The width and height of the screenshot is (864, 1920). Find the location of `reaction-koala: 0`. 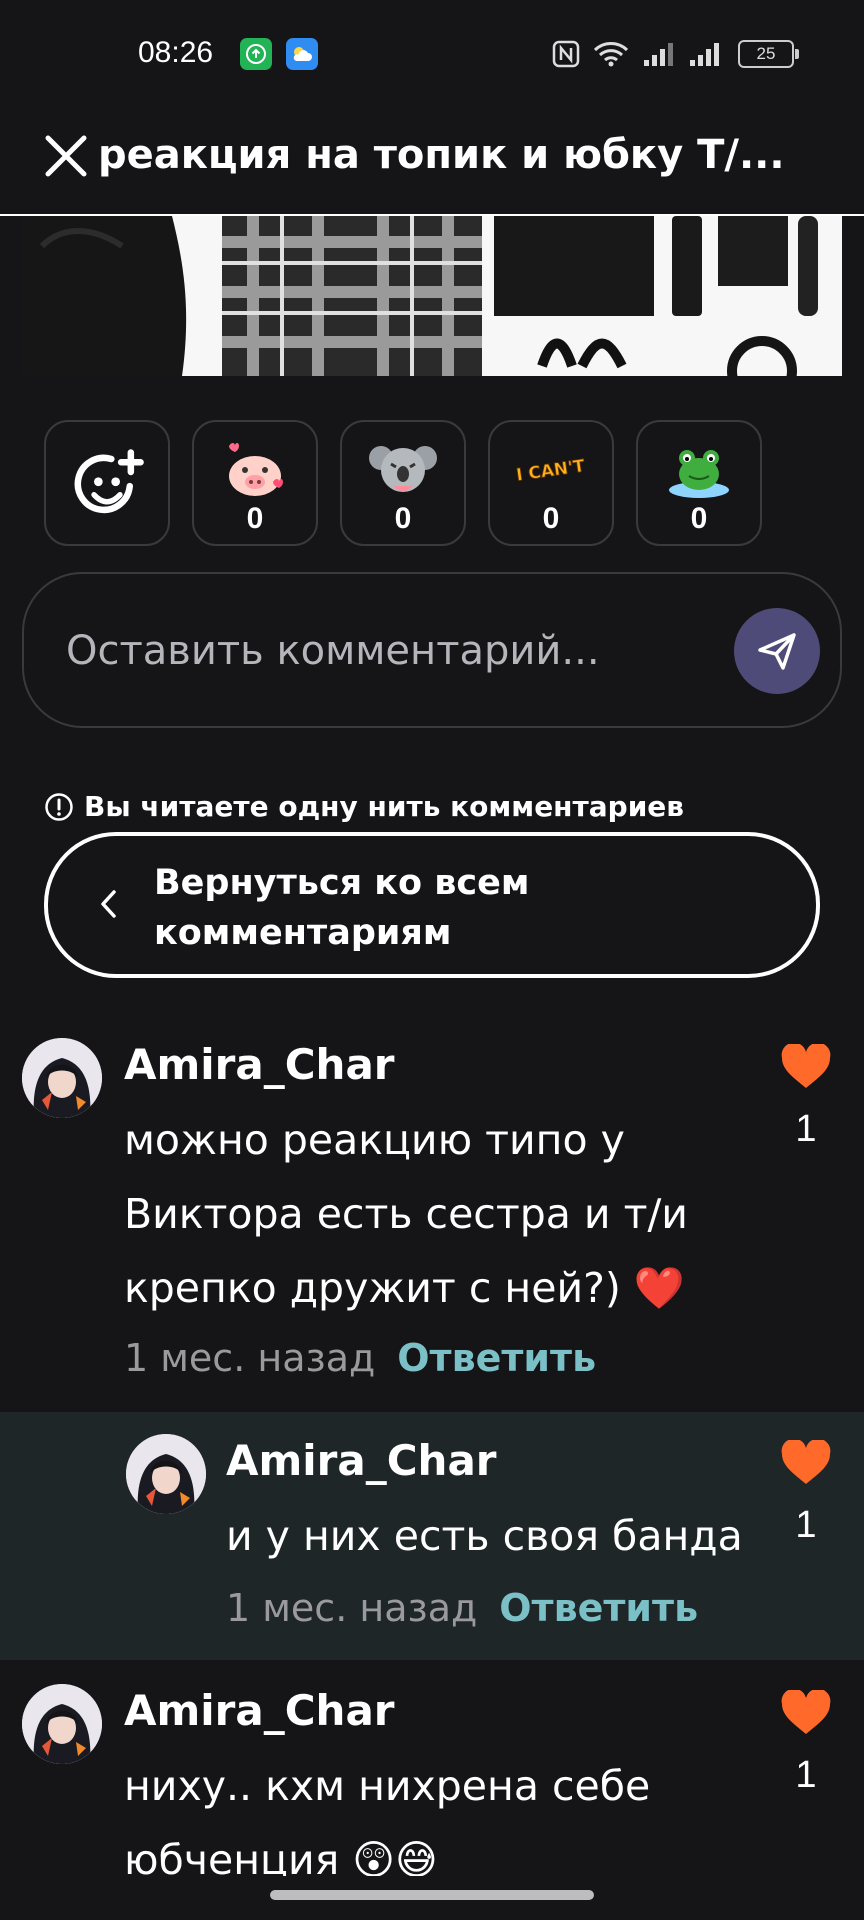

reaction-koala: 0 is located at coordinates (403, 483).